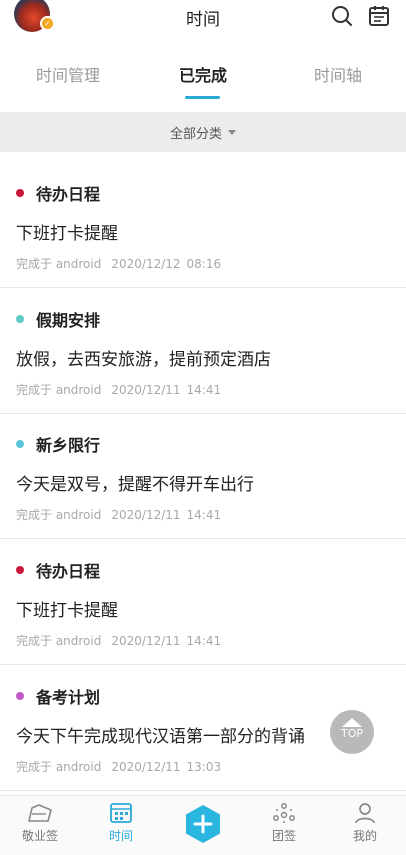 This screenshot has height=855, width=406. I want to click on item-meta: 完成于 android 2020/12/12 08:16, so click(118, 263).